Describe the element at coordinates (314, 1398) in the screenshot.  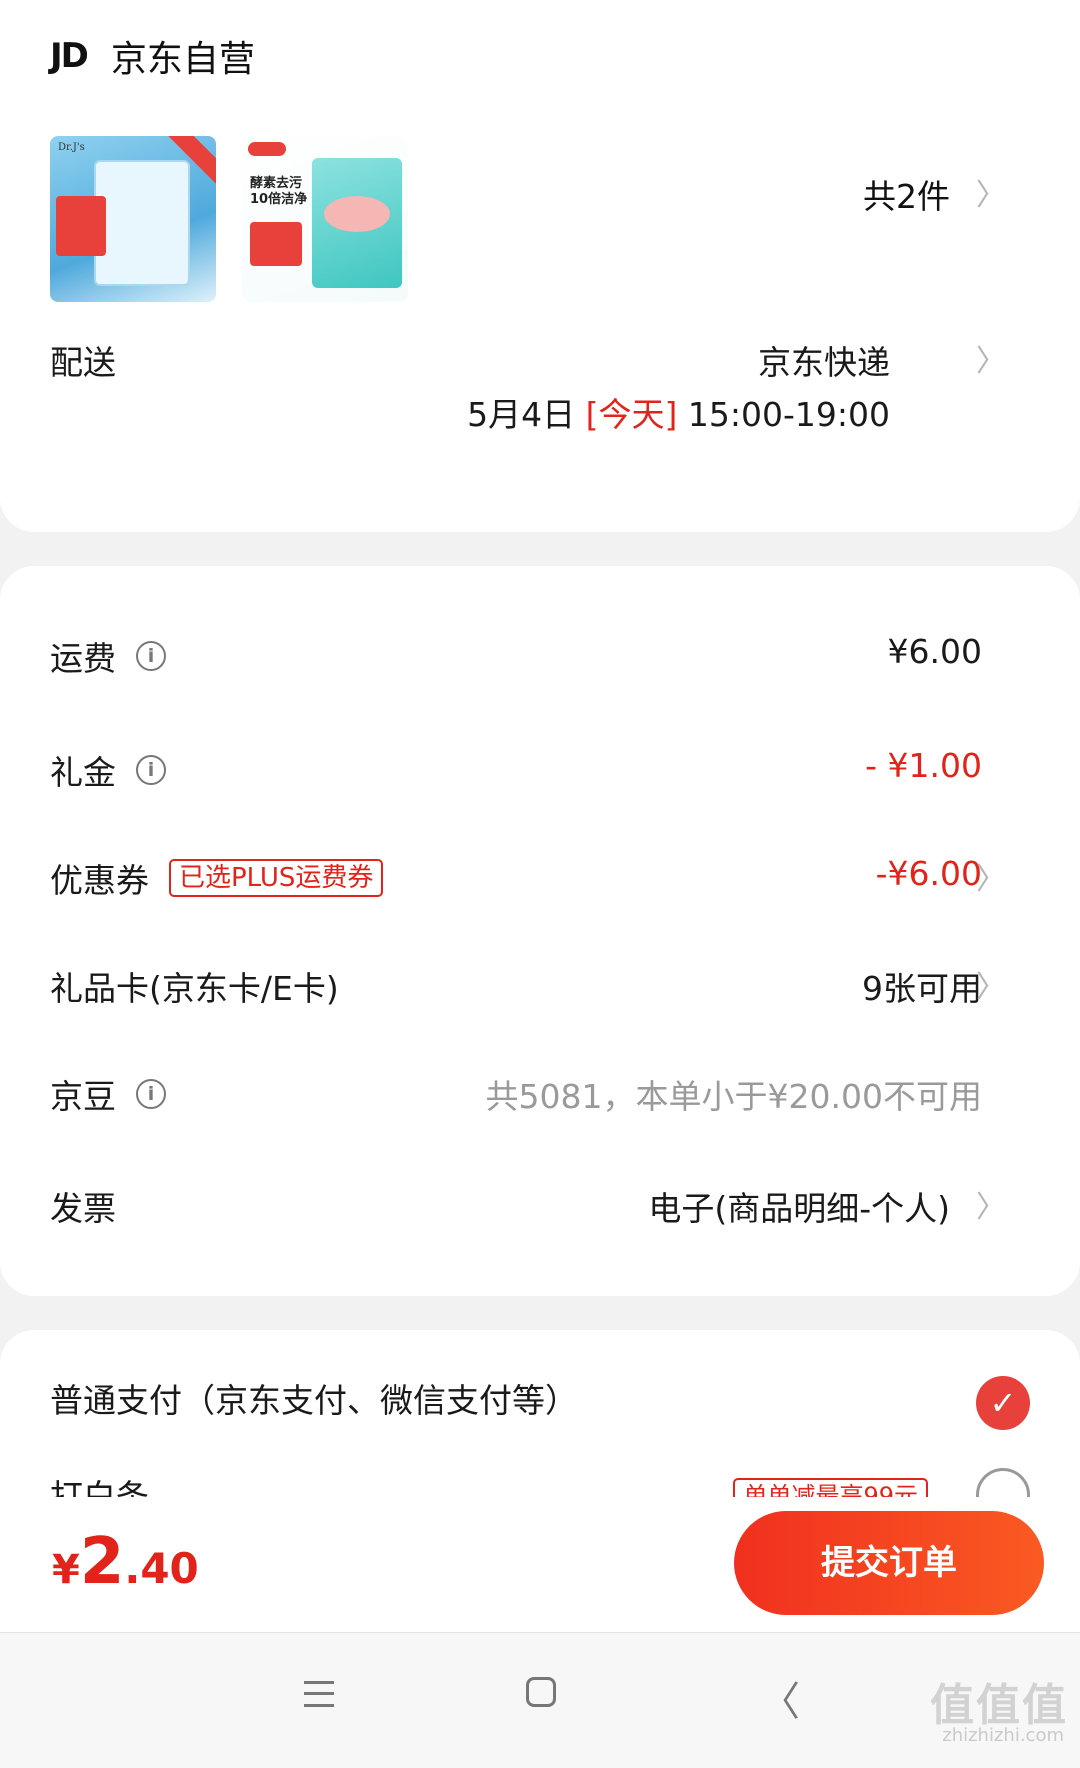
I see `normal-payment-label: 普通支付（京东支付、微信支付等）` at that location.